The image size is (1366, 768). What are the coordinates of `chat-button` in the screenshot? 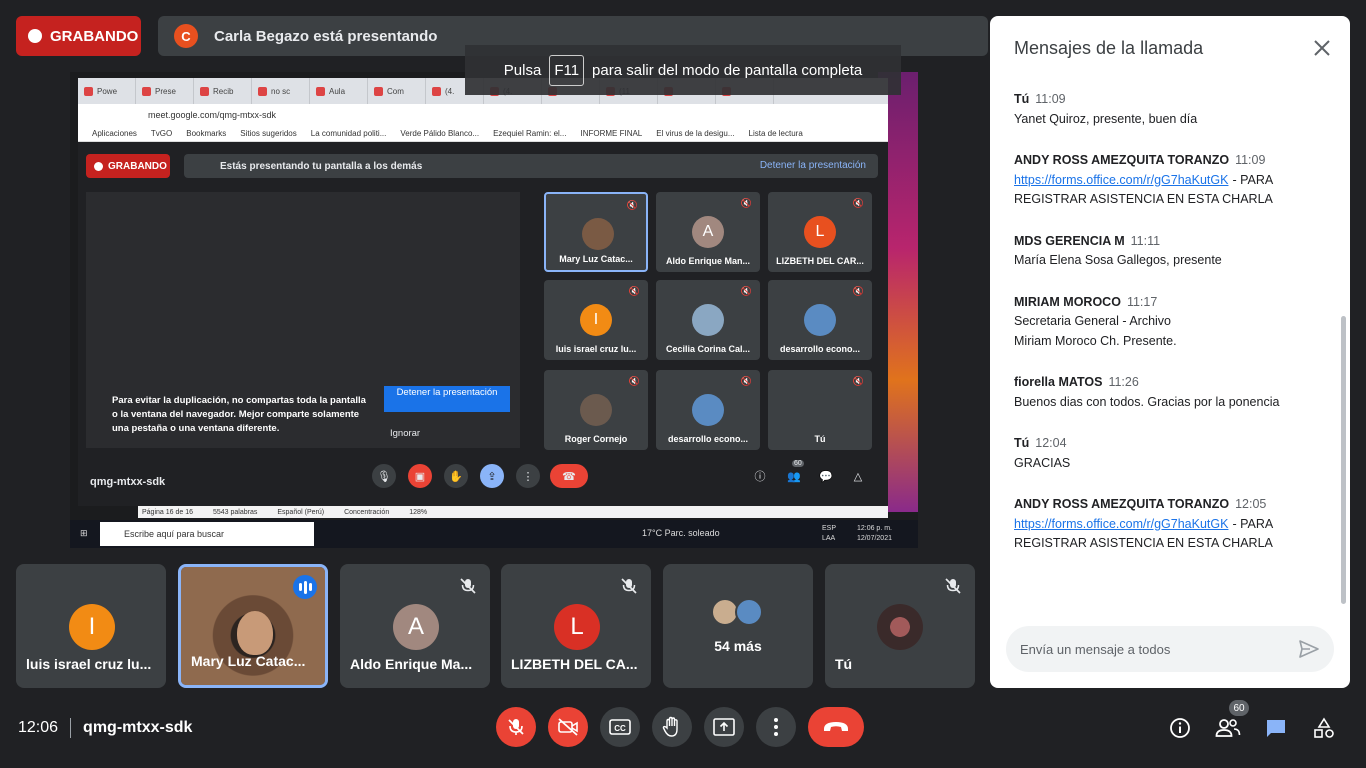 It's located at (1276, 728).